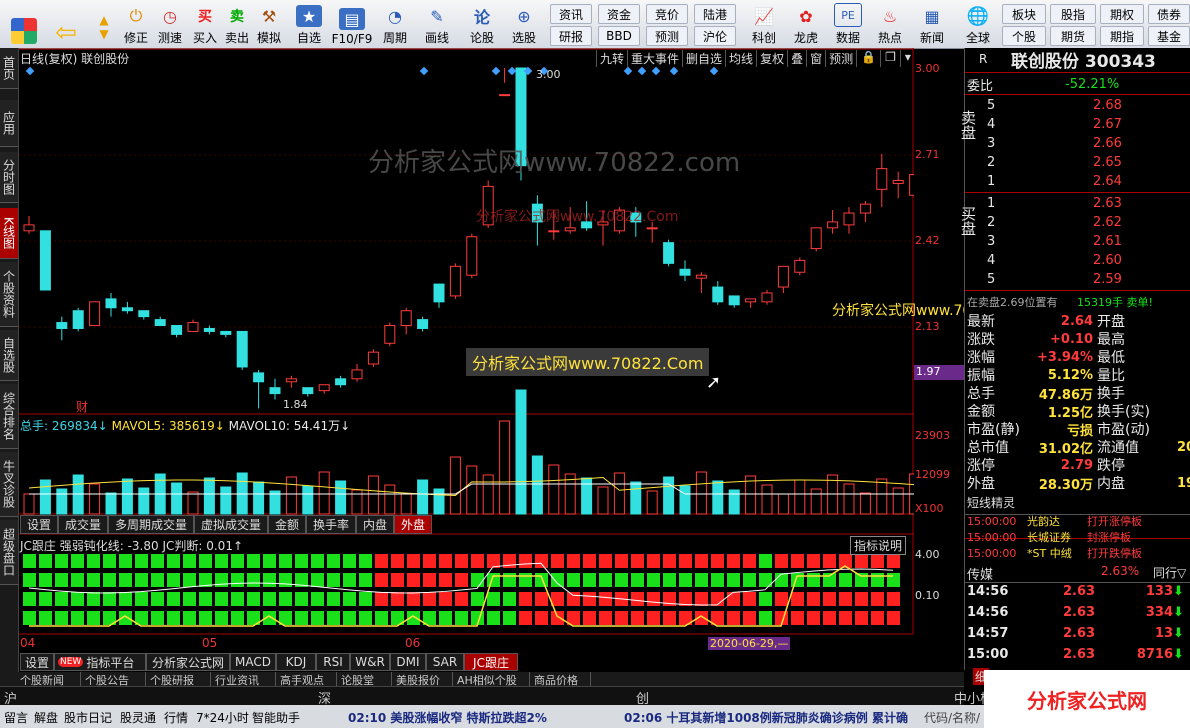  What do you see at coordinates (878, 545) in the screenshot?
I see `indicator-help-button: 指标说明` at bounding box center [878, 545].